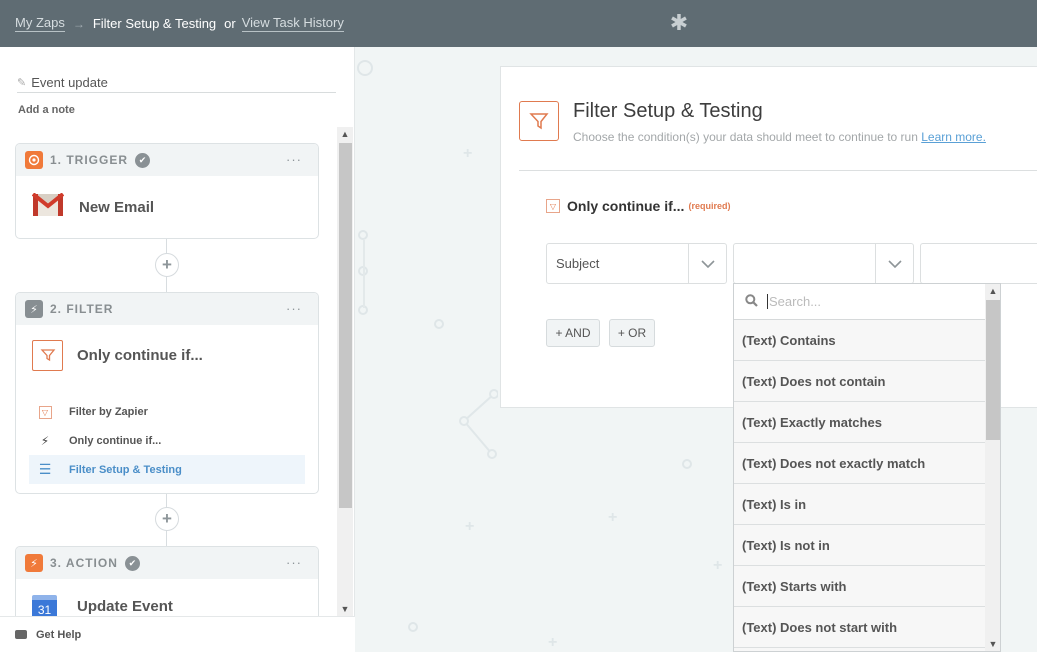  Describe the element at coordinates (636, 263) in the screenshot. I see `field-select: Subject` at that location.